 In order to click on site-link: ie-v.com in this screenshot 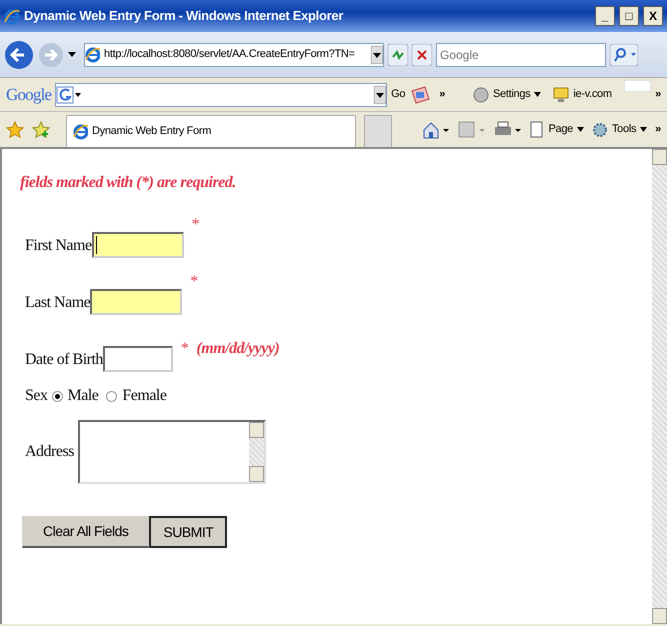, I will do `click(582, 94)`.